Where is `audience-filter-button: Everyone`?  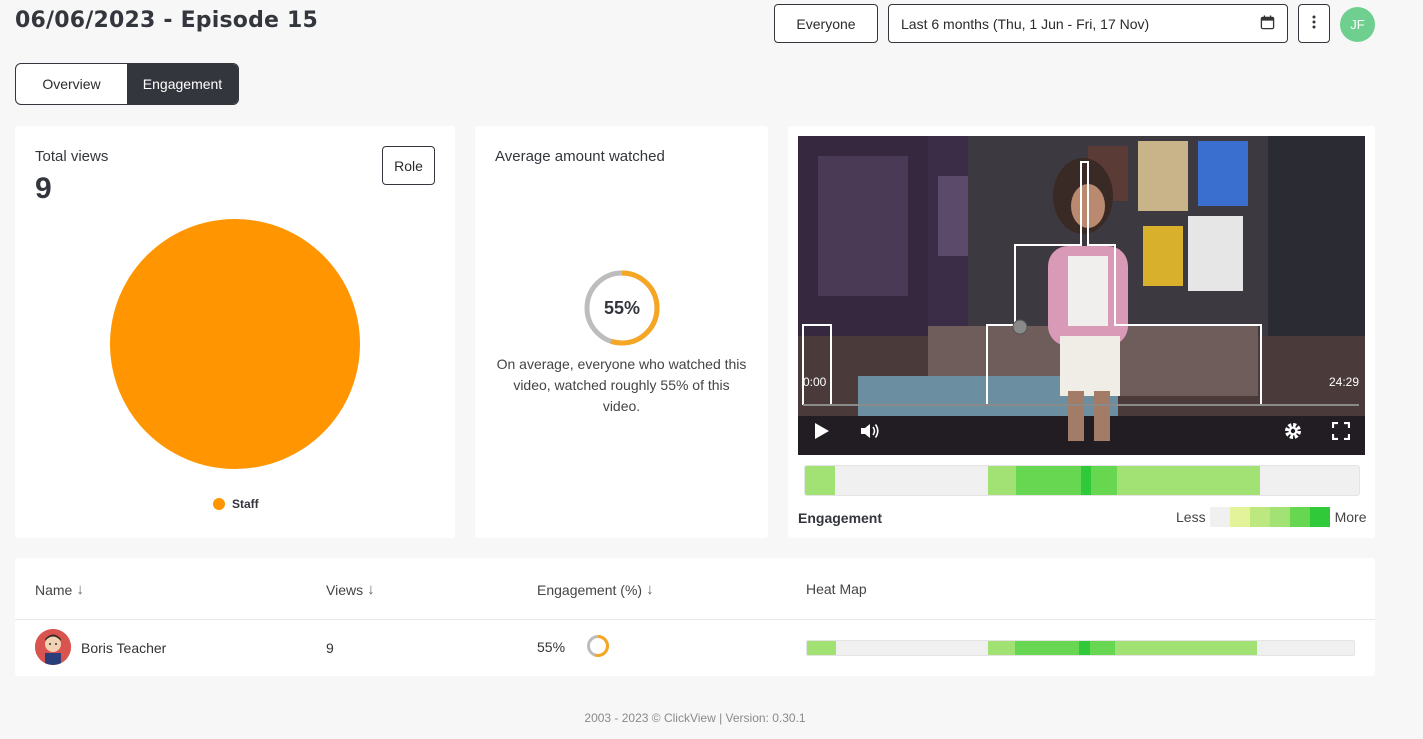 audience-filter-button: Everyone is located at coordinates (826, 23).